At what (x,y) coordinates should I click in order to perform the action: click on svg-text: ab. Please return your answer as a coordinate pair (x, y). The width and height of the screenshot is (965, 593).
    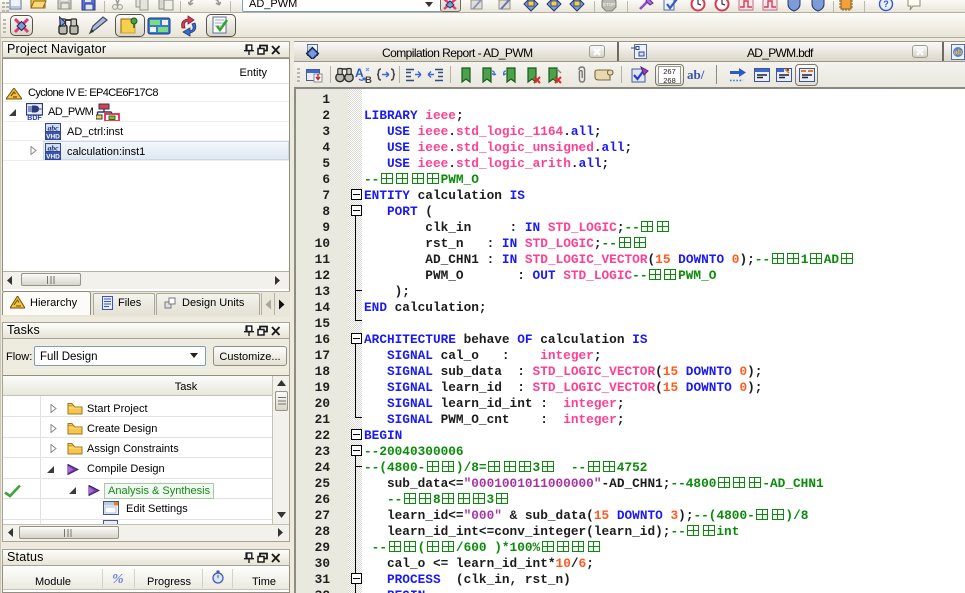
    Looking at the image, I should click on (958, 53).